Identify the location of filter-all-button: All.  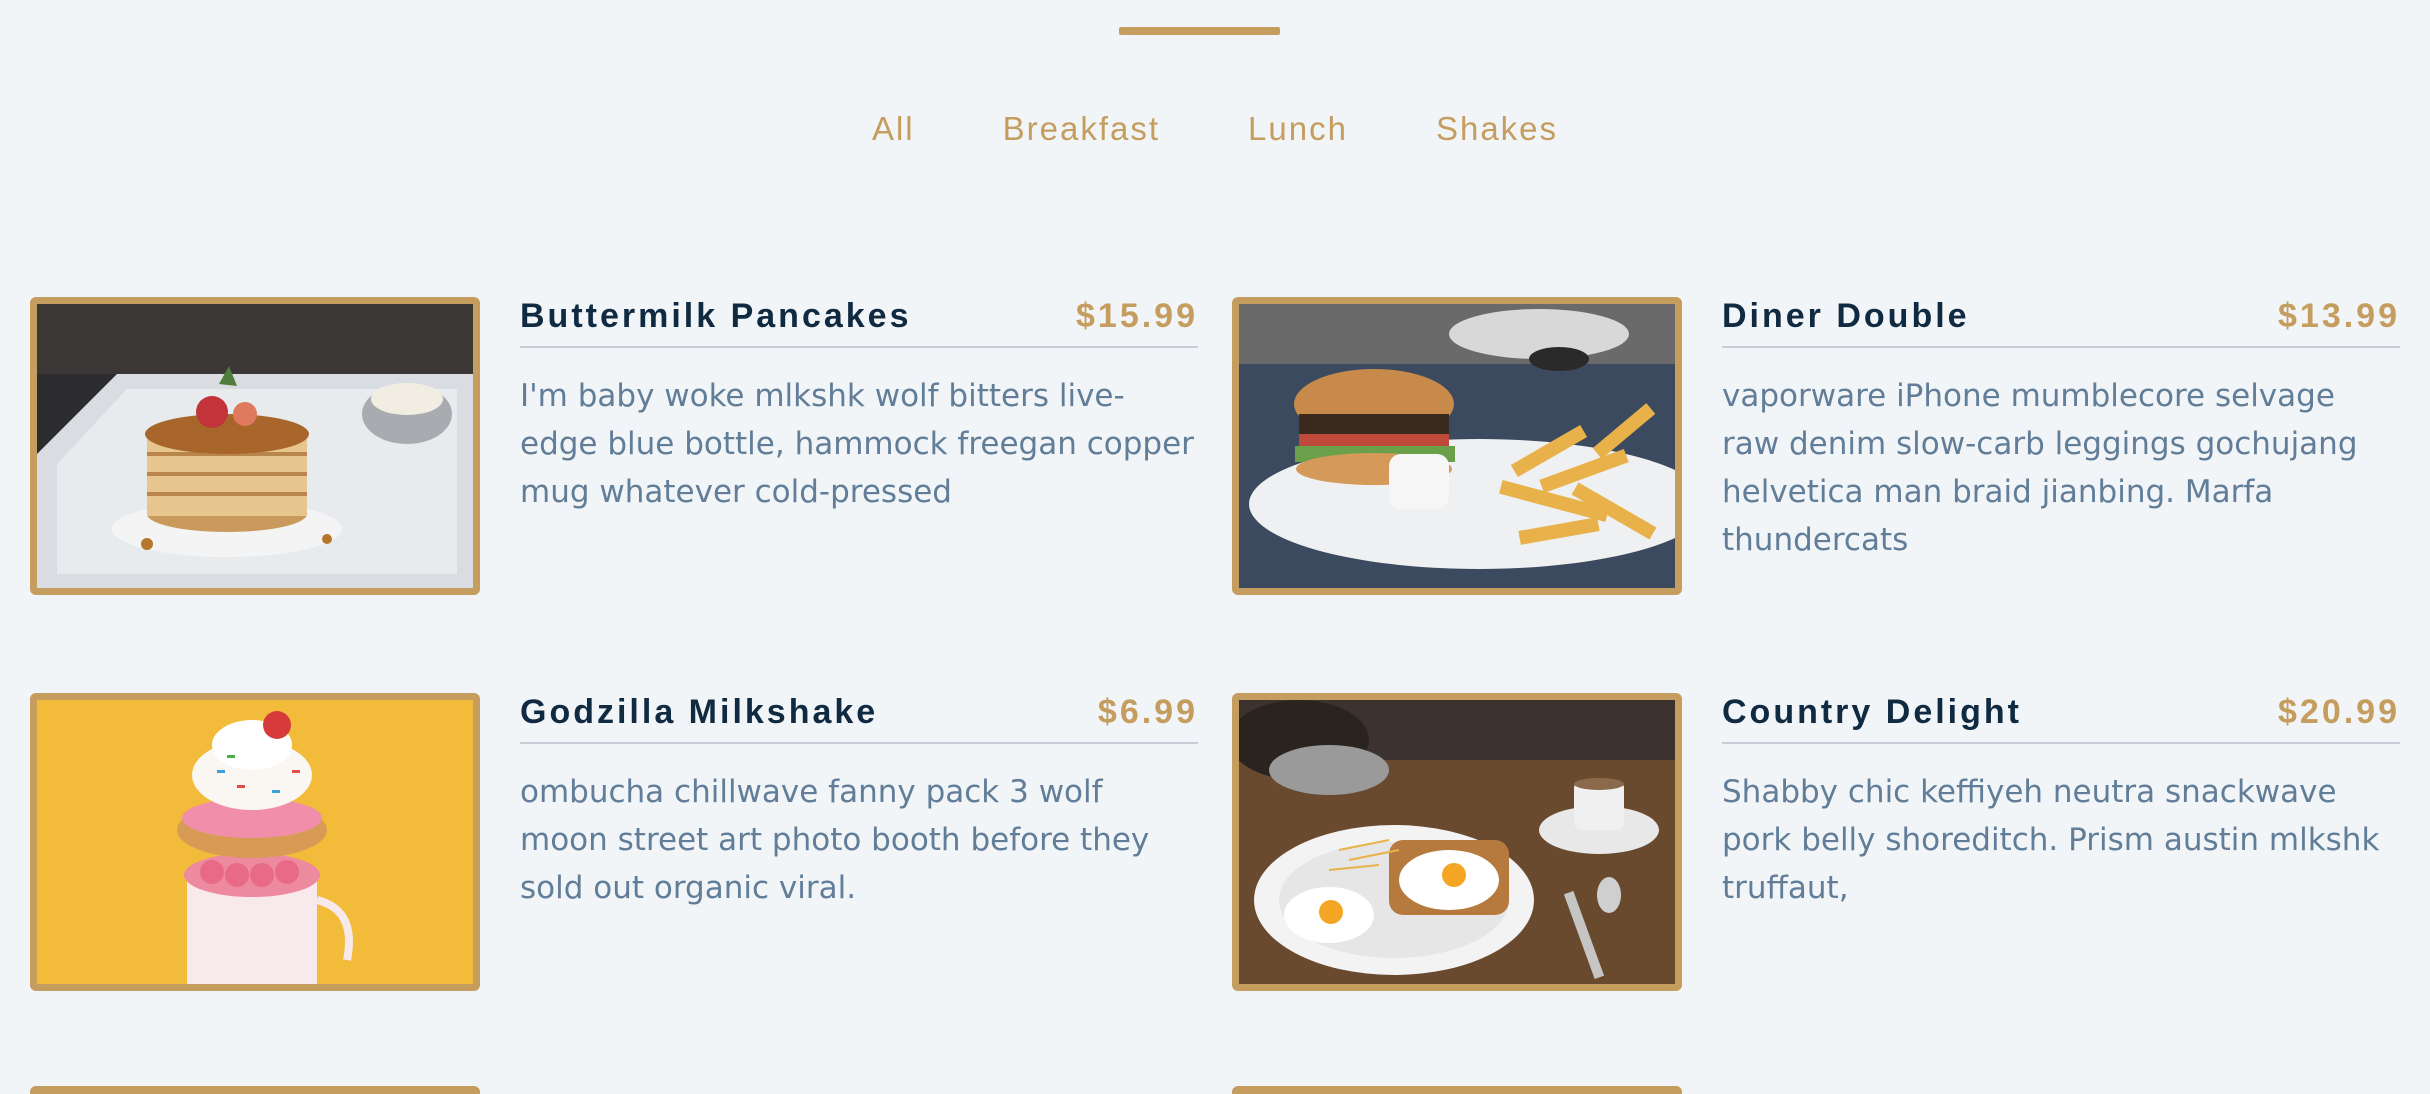
(893, 129).